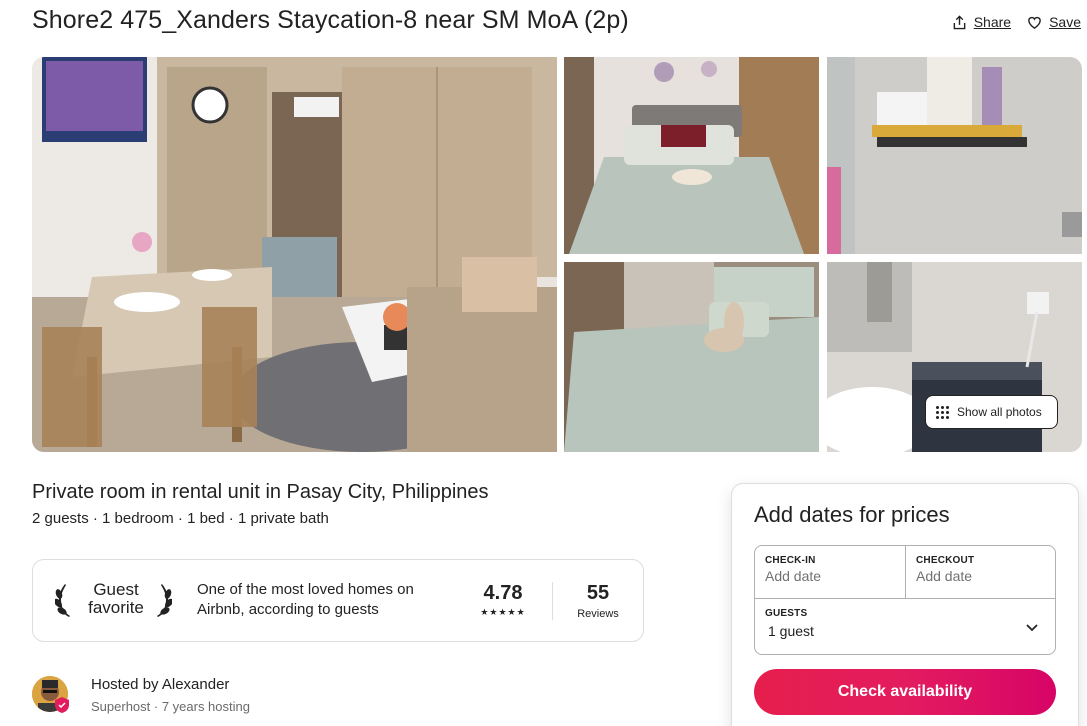 Image resolution: width=1087 pixels, height=726 pixels. What do you see at coordinates (503, 612) in the screenshot?
I see `star-rating-icon: ★★★★★` at bounding box center [503, 612].